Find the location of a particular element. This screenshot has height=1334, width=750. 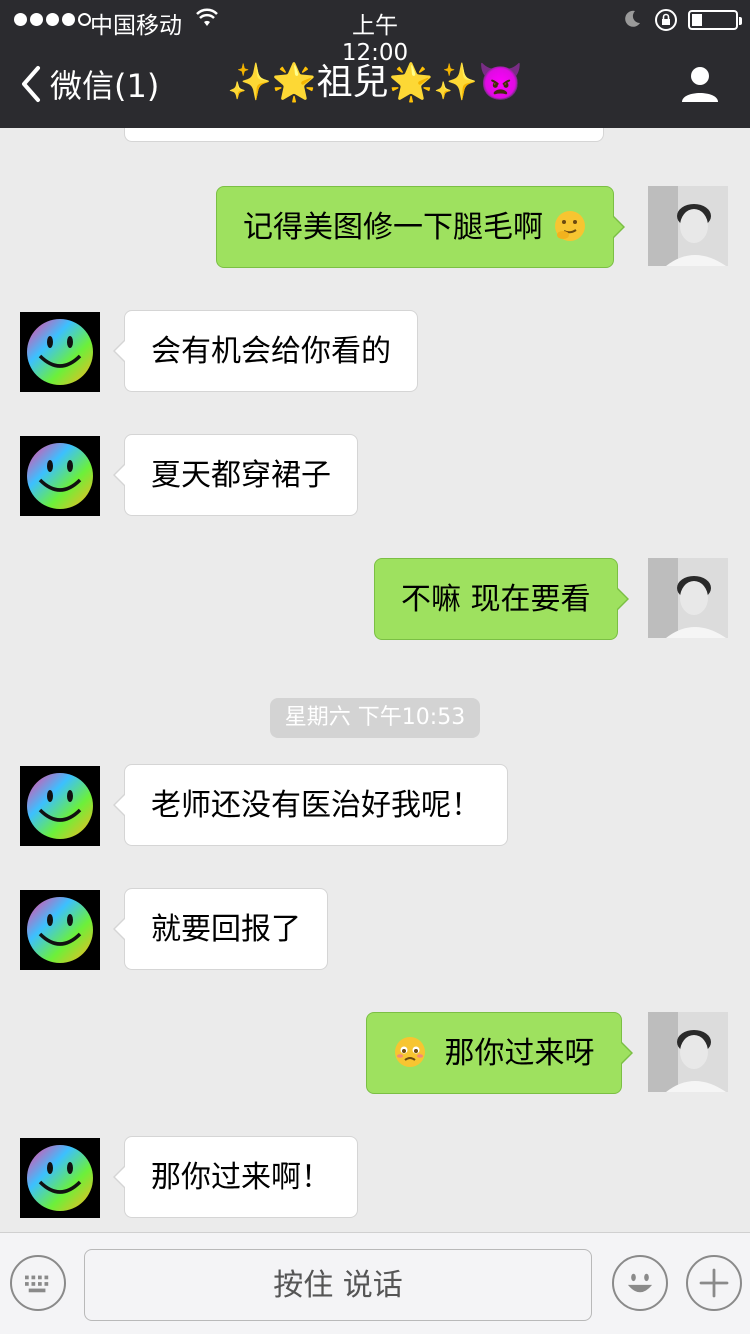

message-bubble-incoming: 那你过来啊！ is located at coordinates (235, 1177).